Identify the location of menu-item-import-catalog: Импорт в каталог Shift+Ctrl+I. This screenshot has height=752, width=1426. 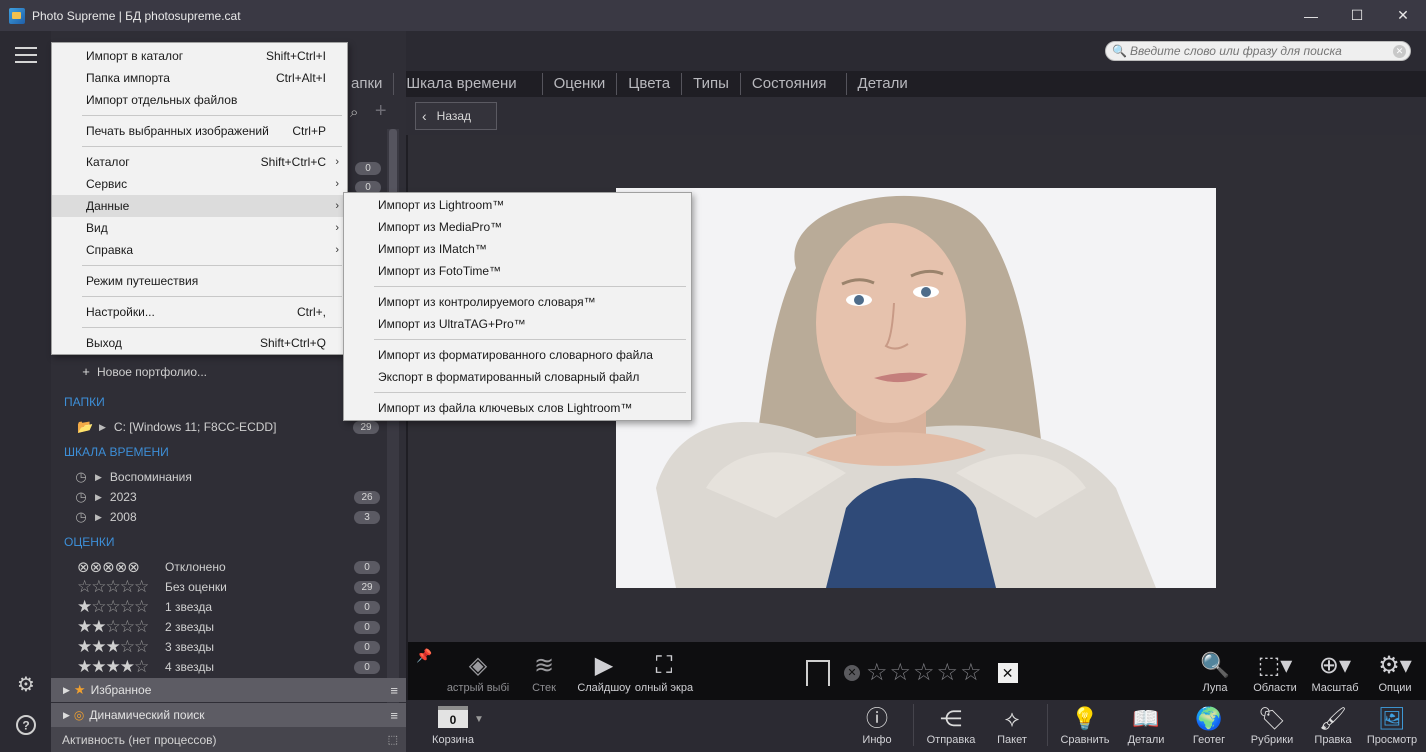
(199, 56).